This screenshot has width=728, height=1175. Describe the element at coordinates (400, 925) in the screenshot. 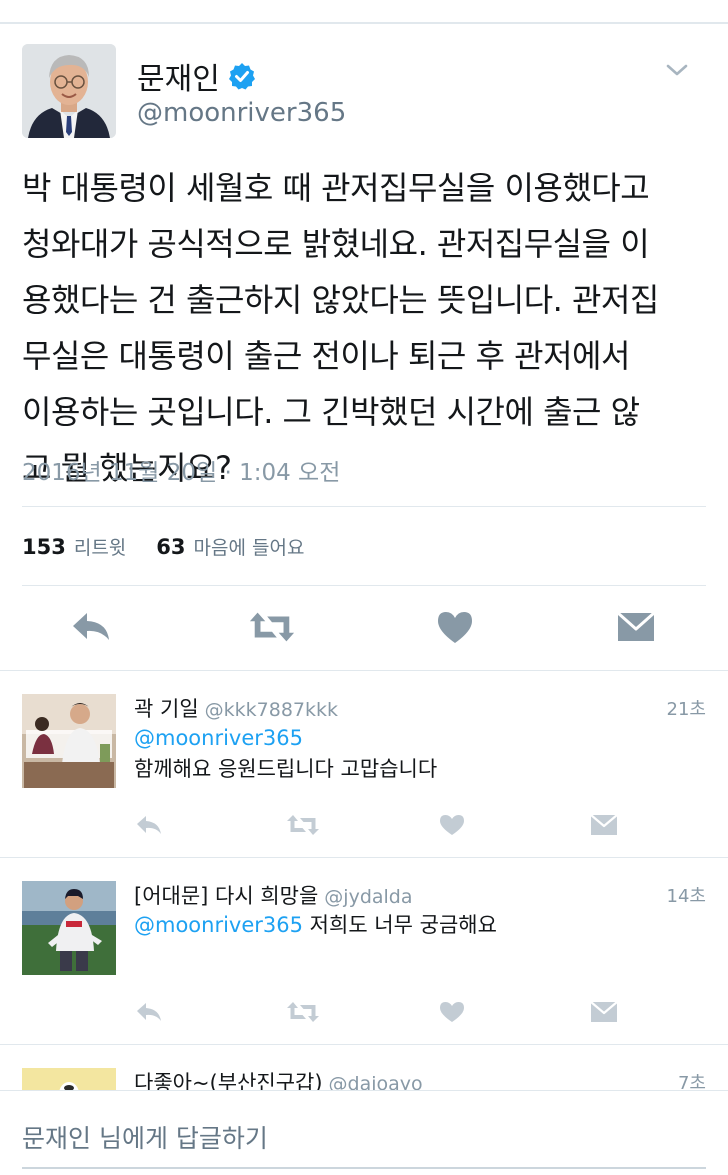

I see `reply-body: 저희도 너무 궁금해요` at that location.